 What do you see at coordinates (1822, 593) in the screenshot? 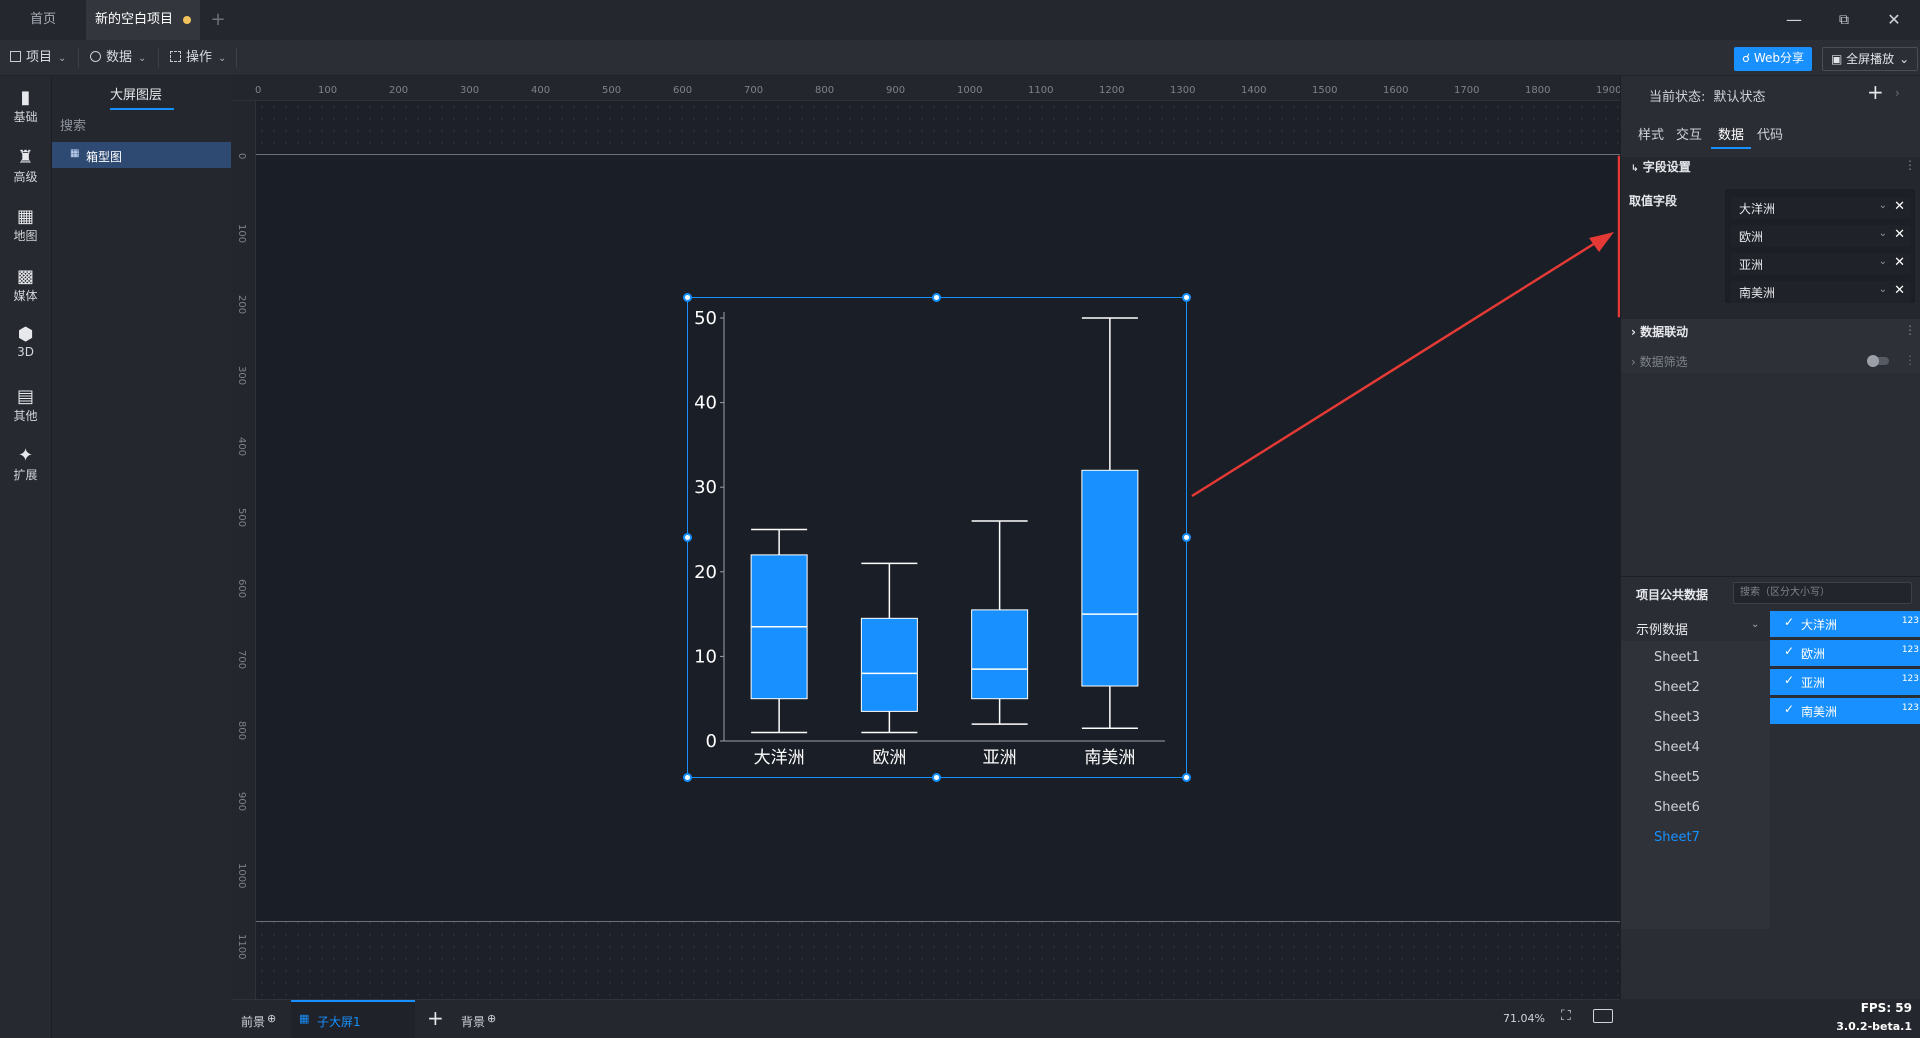
I see `public-data-search-input: 搜索（区分大小写）` at bounding box center [1822, 593].